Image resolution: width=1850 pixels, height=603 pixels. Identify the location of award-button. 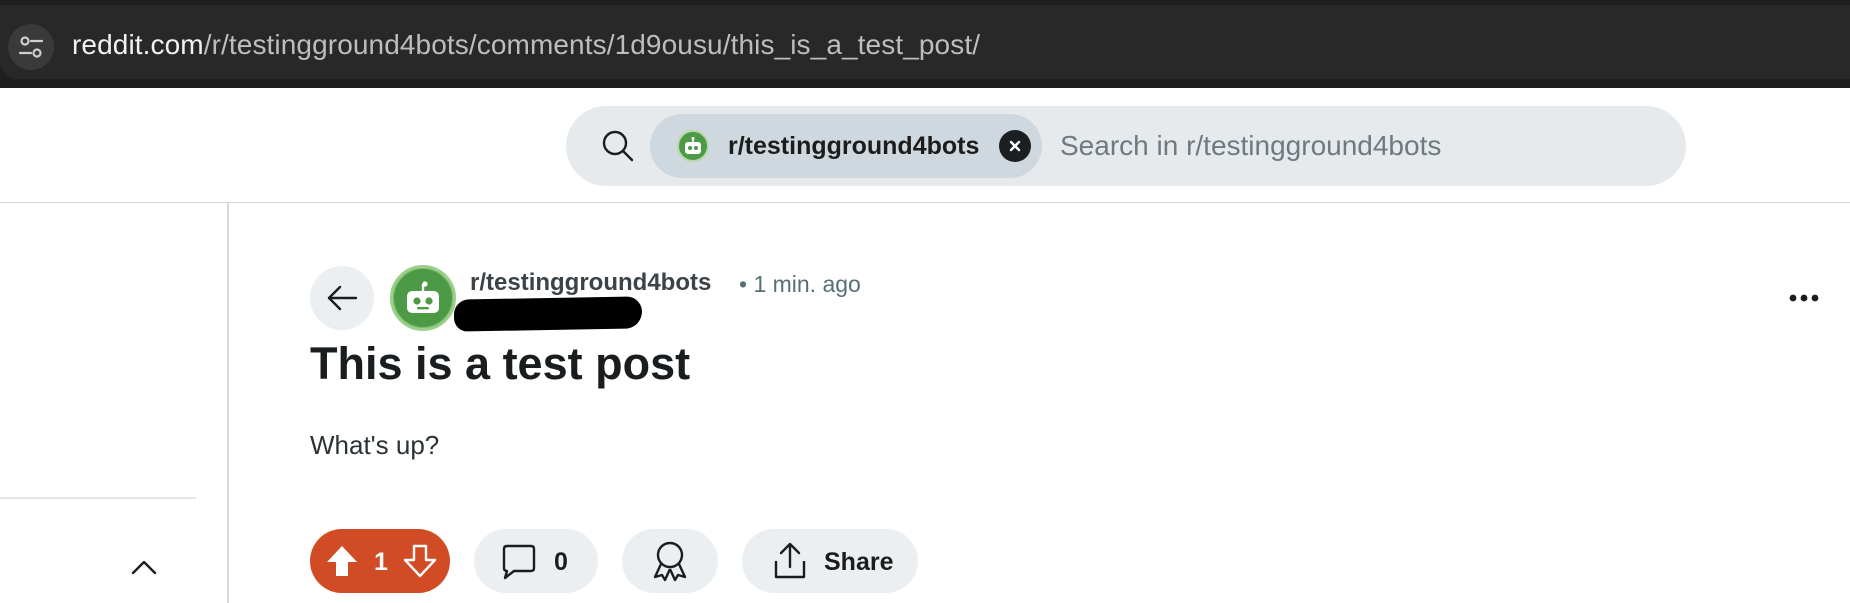
(670, 561).